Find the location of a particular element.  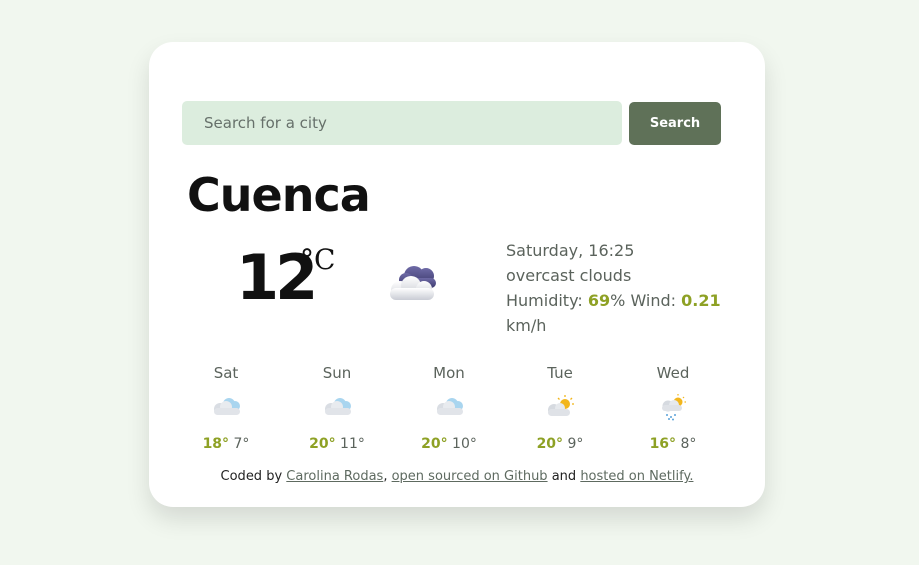

author-link: Carolina Rodas is located at coordinates (334, 476).